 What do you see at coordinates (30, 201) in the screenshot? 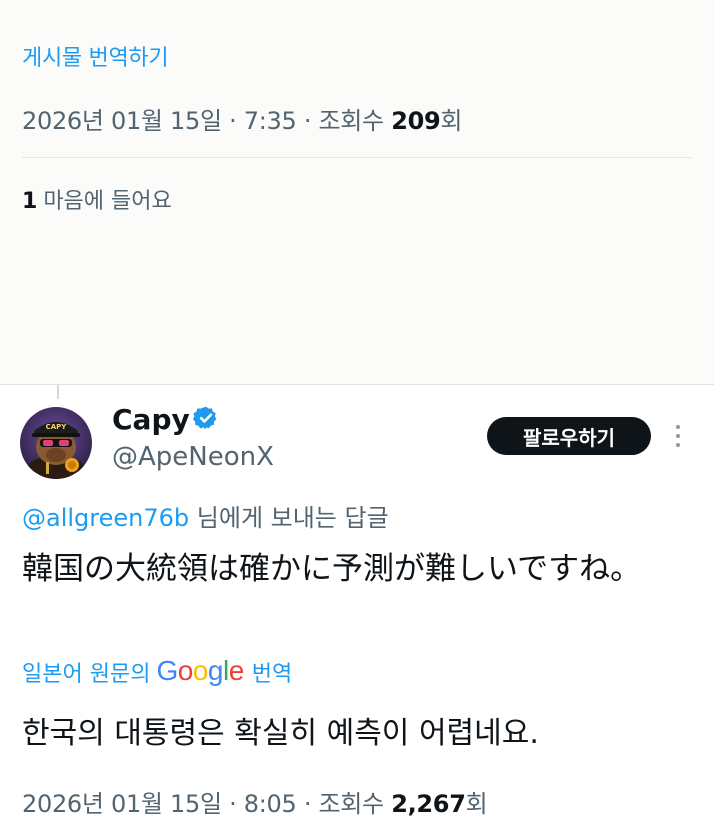
I see `likes-count: 1` at bounding box center [30, 201].